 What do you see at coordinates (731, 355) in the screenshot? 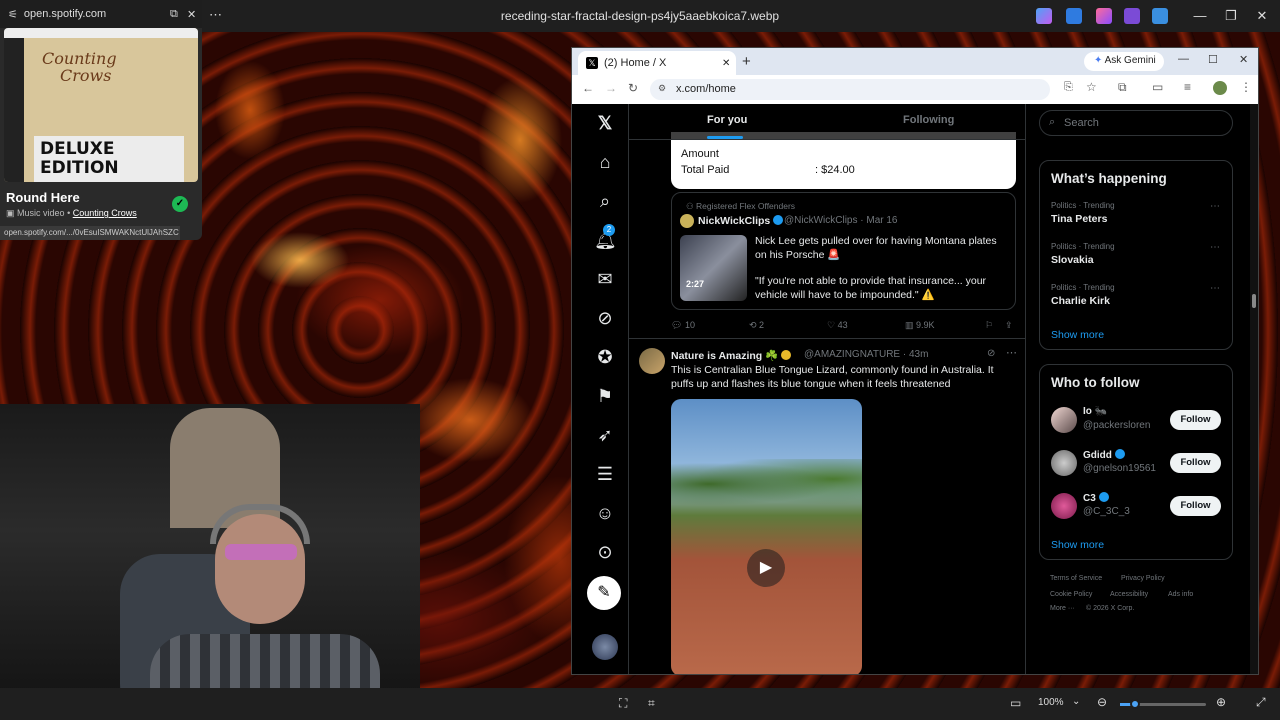
I see `tweet-author-name: Nature is Amazing ☘️` at bounding box center [731, 355].